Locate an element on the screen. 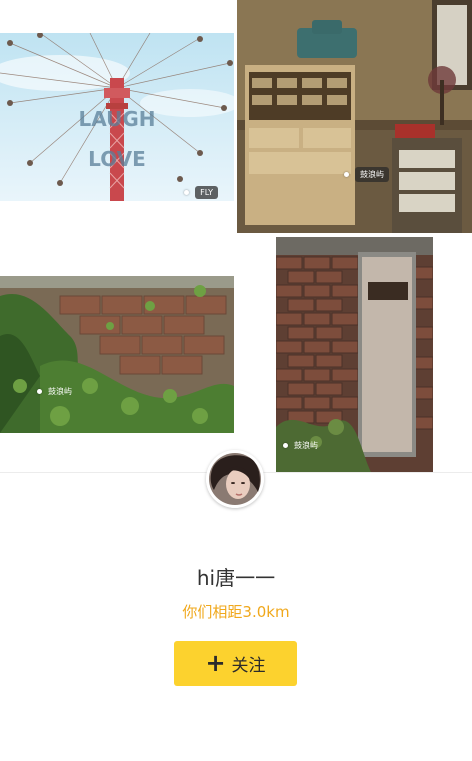  distance-text: 你们相距3.0km is located at coordinates (236, 612).